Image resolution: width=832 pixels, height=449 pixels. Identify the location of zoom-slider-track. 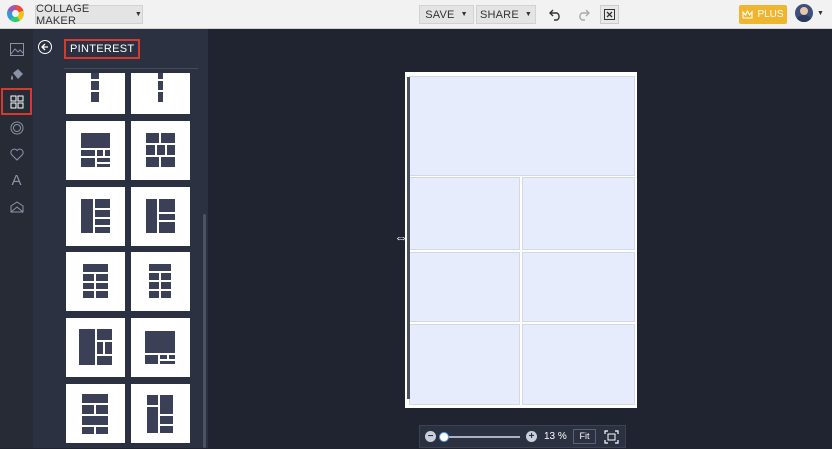
(481, 437).